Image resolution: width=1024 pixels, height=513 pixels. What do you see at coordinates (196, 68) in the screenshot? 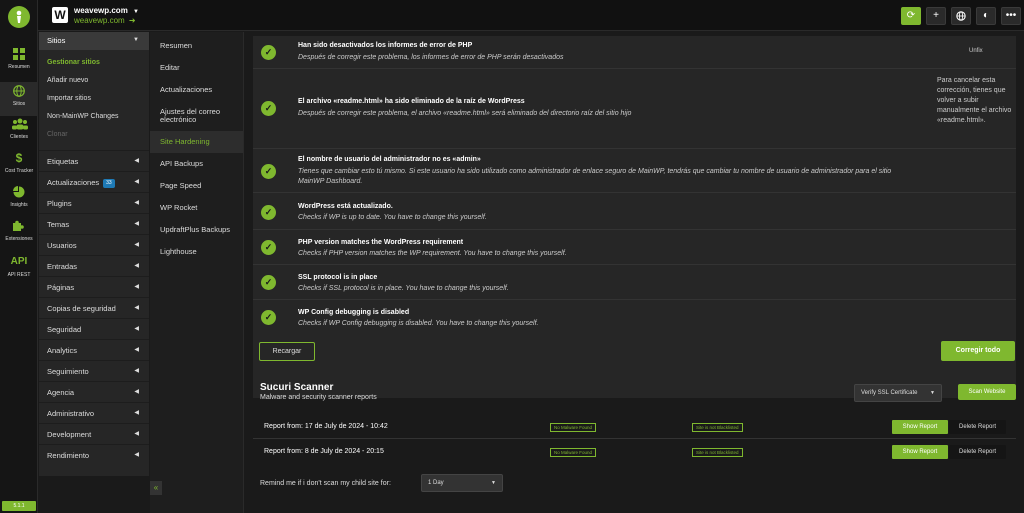
I see `submenu-editar: Editar` at bounding box center [196, 68].